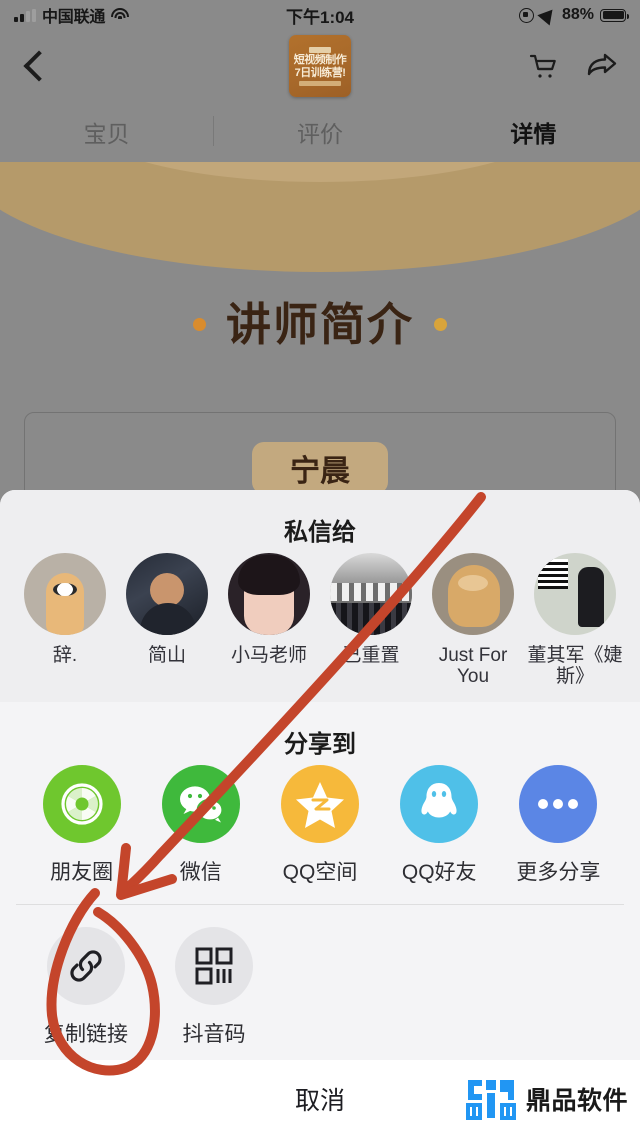 The image size is (640, 1138). I want to click on status-bar-left: 中国联通, so click(72, 15).